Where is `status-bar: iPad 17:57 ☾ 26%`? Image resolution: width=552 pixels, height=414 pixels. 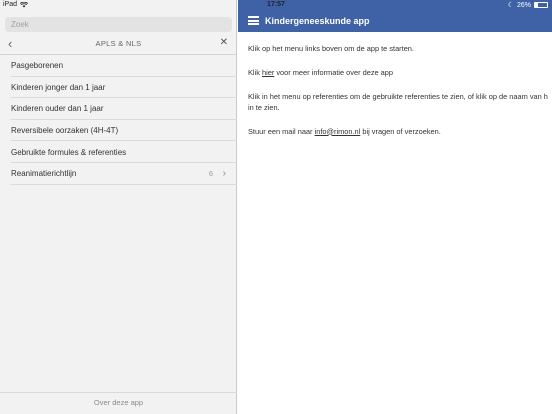 status-bar: iPad 17:57 ☾ 26% is located at coordinates (276, 5).